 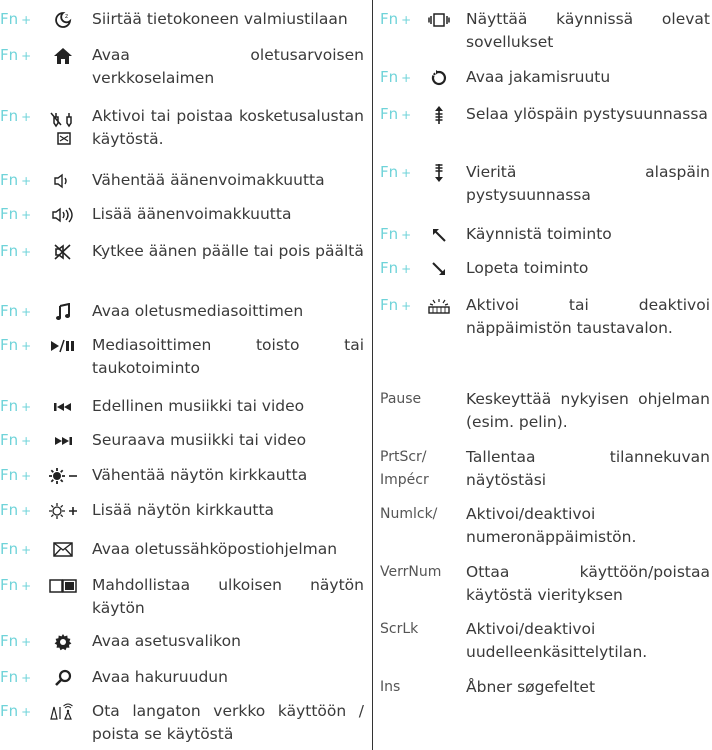 What do you see at coordinates (538, 77) in the screenshot?
I see `shortcut-description: Avaa jakamisruutu` at bounding box center [538, 77].